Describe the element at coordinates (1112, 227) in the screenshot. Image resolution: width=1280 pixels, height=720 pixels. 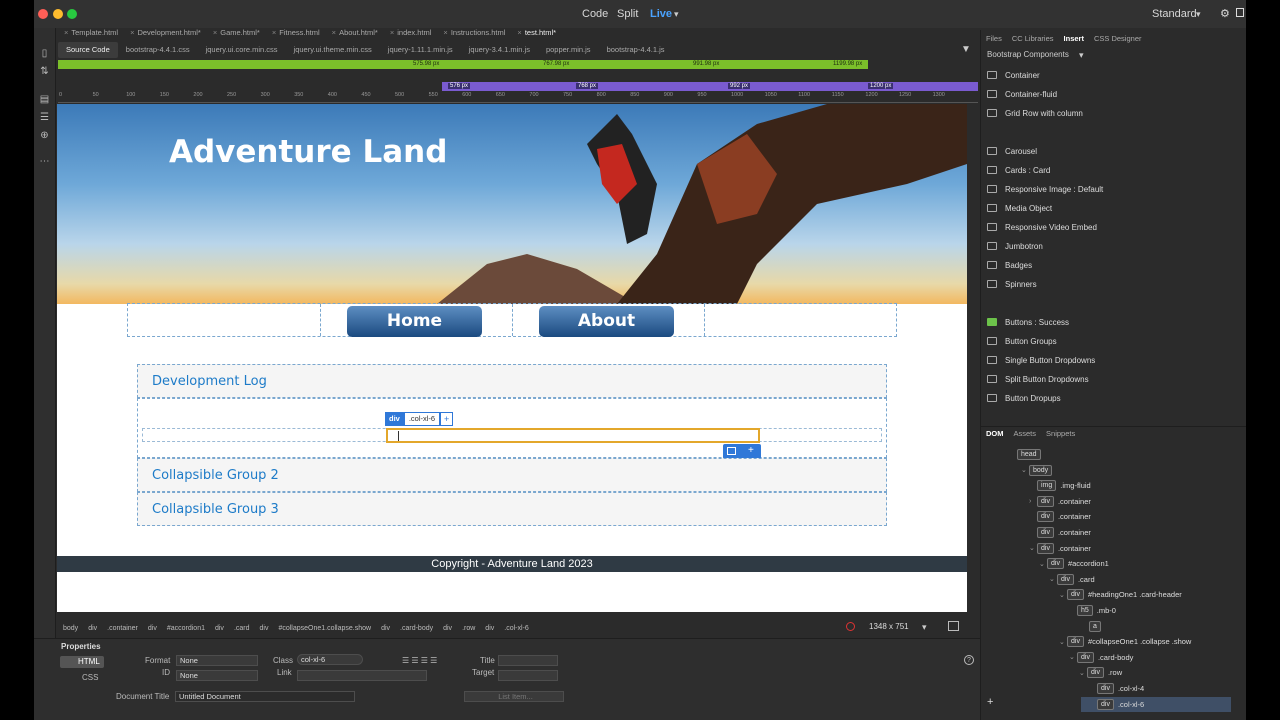
I see `insert-item: Responsive Video Embed` at that location.